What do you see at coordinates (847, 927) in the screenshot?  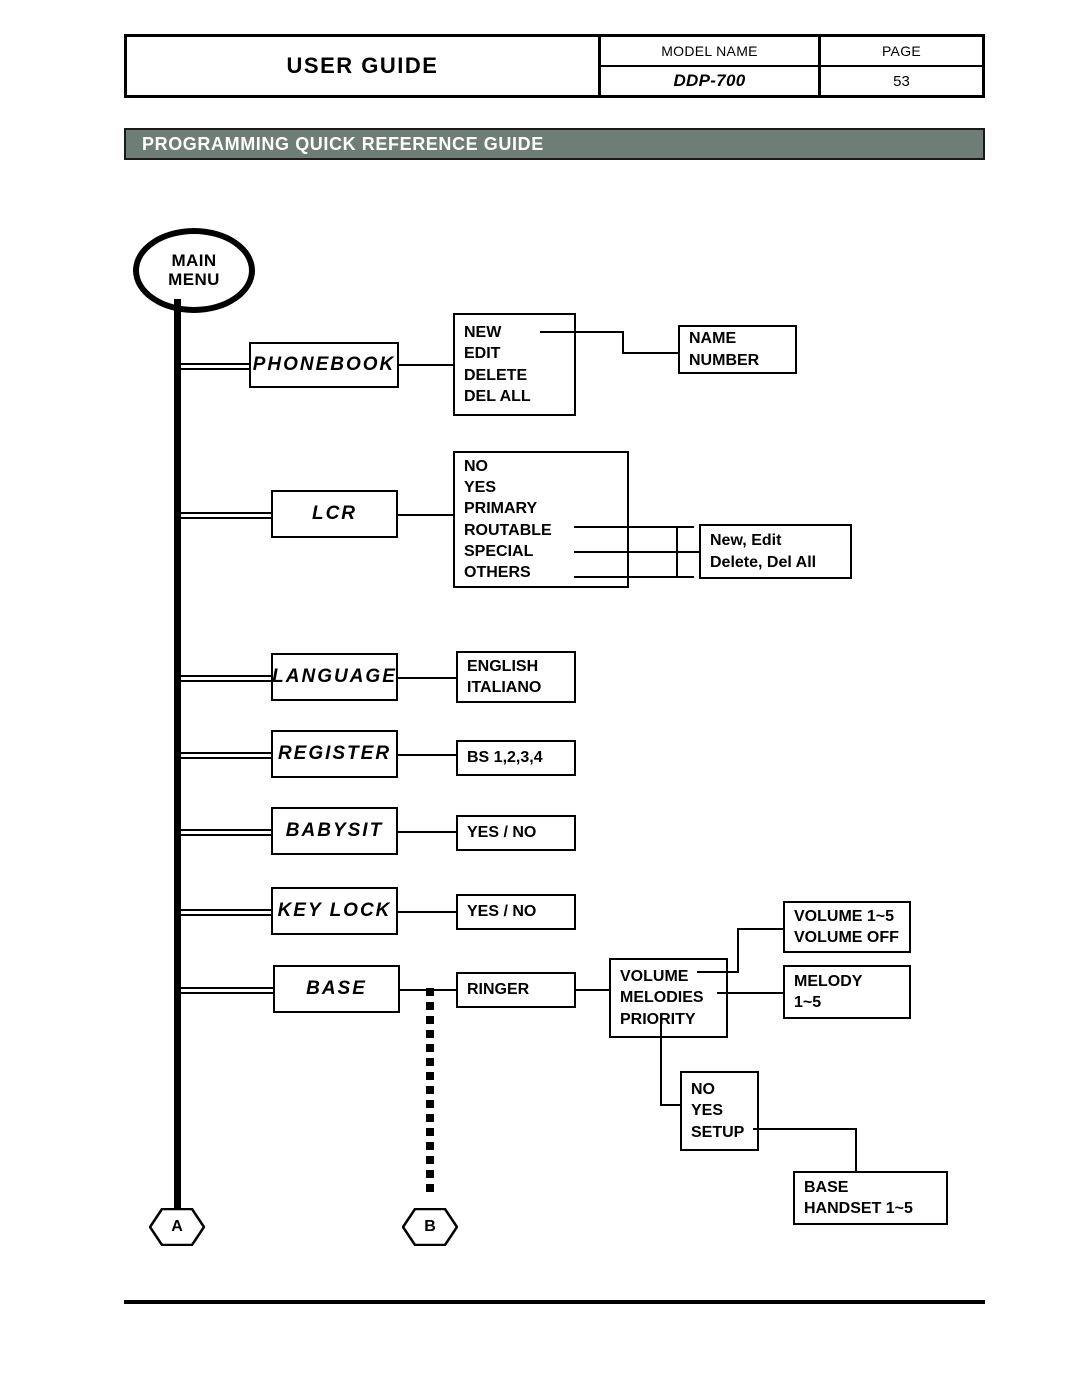 I see `node-volume-levels: VOLUME 1~5 VOLUME OFF` at bounding box center [847, 927].